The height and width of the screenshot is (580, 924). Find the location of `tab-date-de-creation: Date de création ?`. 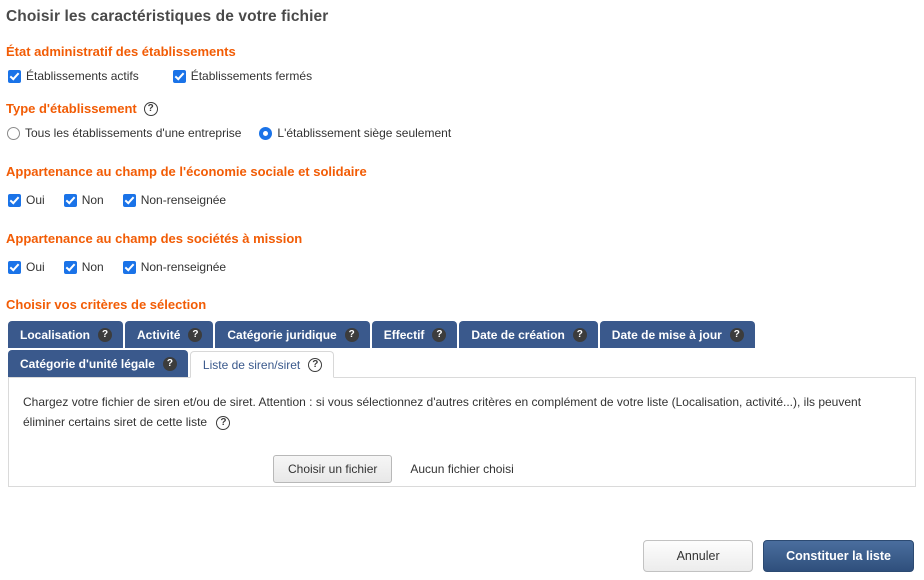

tab-date-de-creation: Date de création ? is located at coordinates (528, 334).